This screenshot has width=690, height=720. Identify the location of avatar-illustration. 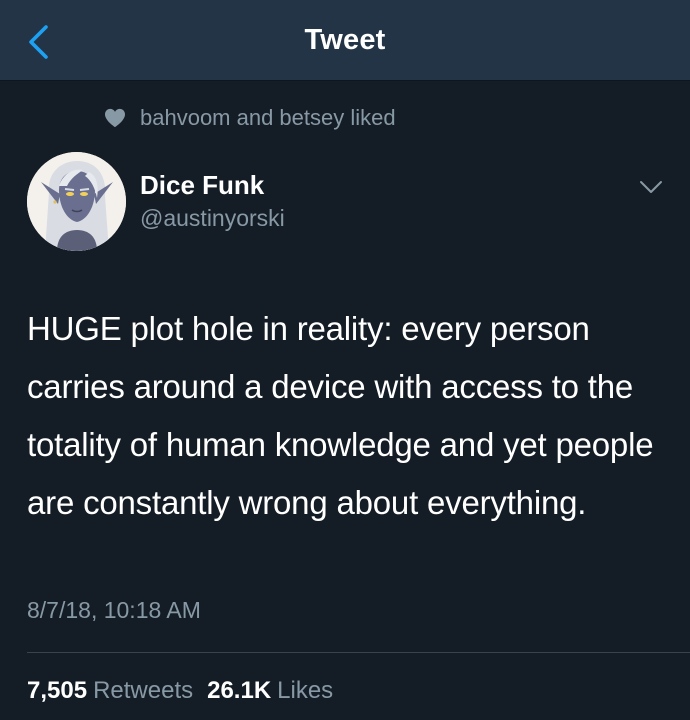
(76, 201).